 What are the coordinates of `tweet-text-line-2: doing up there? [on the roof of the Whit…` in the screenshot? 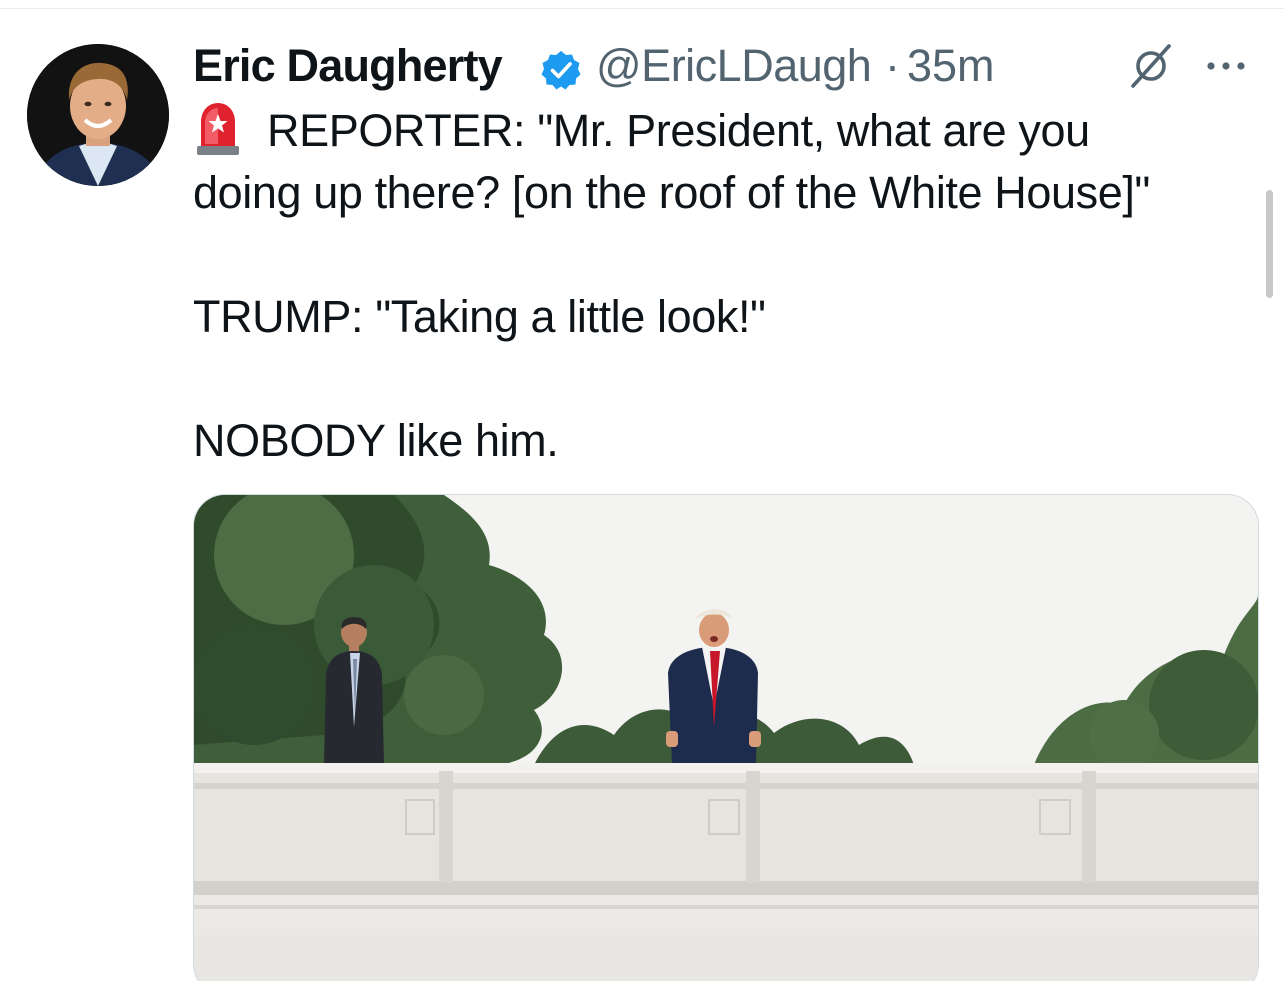 It's located at (671, 192).